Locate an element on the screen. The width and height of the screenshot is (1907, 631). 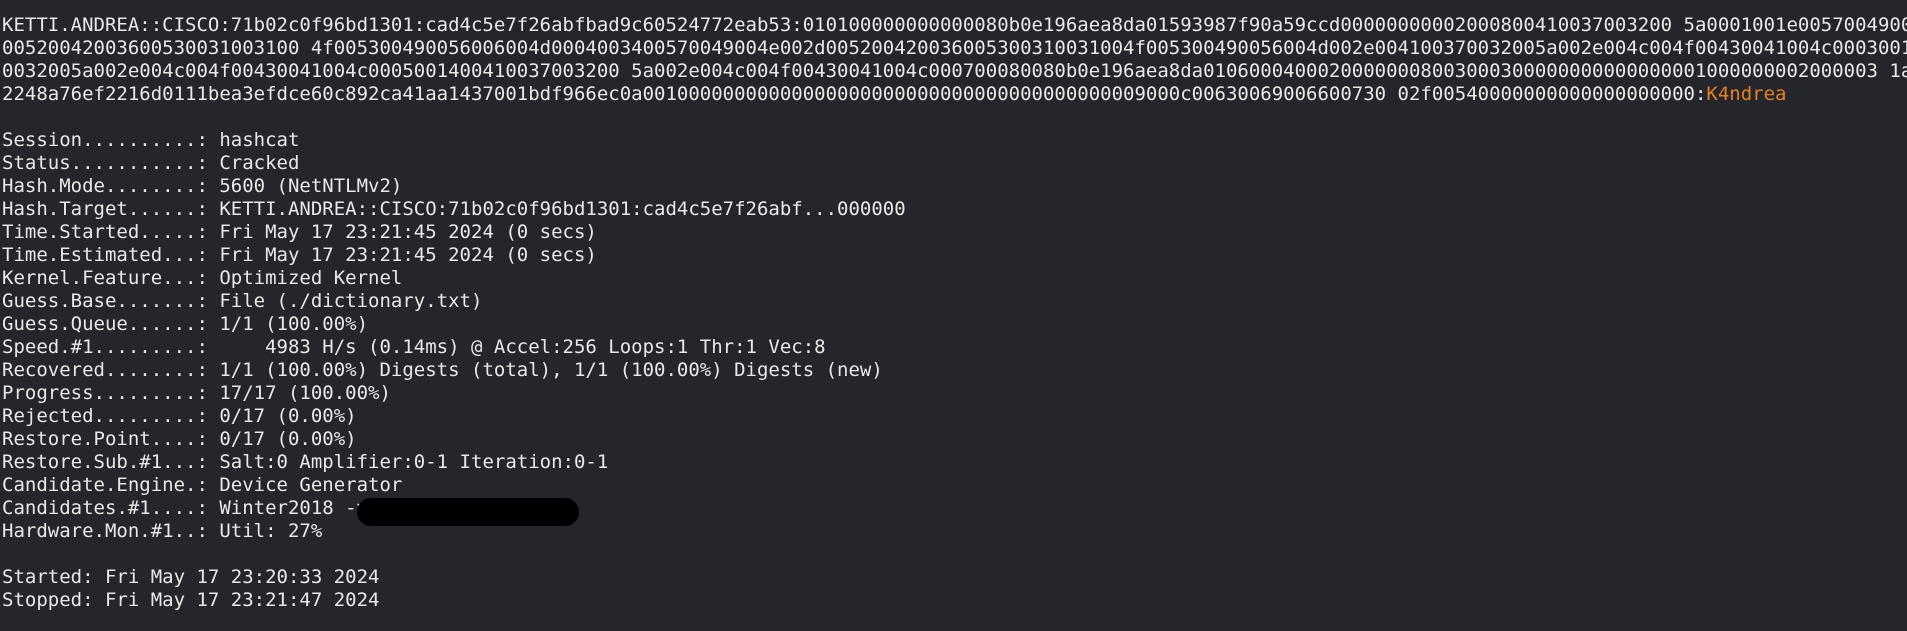
stat-key: Candidate.Engine.: is located at coordinates (111, 485).